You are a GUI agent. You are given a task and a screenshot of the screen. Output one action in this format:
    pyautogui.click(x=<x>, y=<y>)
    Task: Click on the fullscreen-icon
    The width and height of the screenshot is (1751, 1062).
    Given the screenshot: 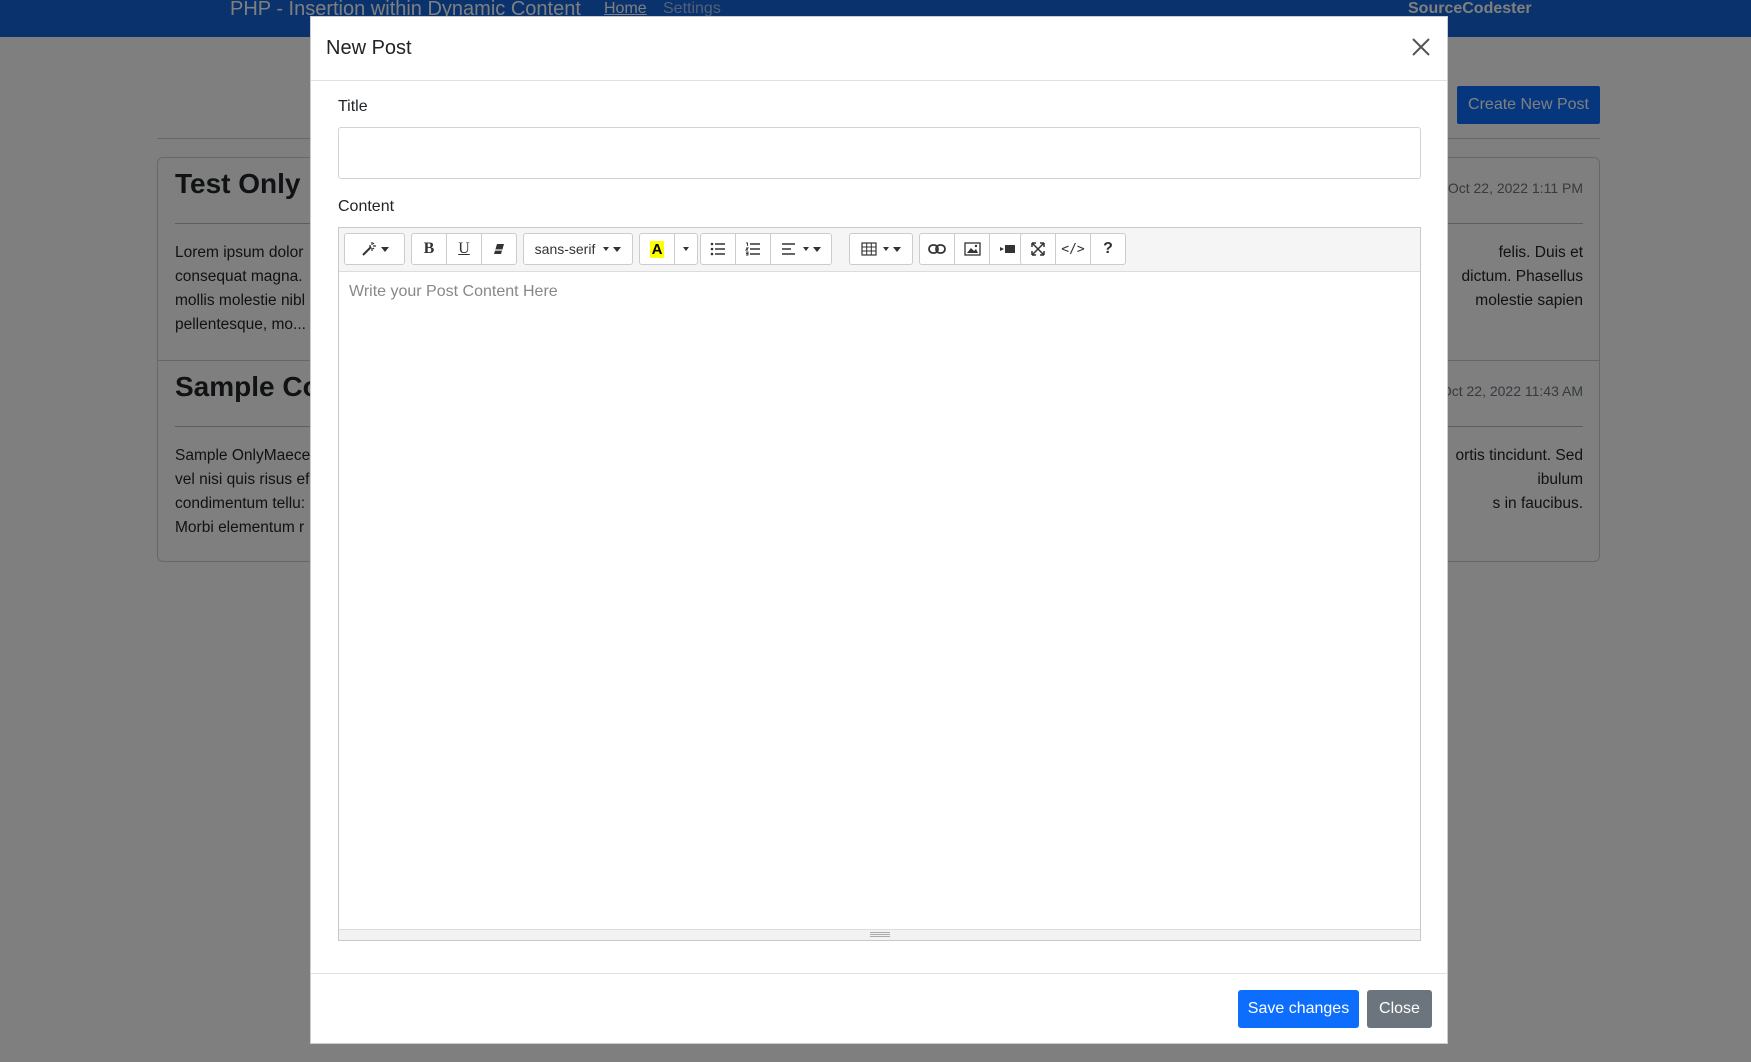 What is the action you would take?
    pyautogui.click(x=1038, y=249)
    